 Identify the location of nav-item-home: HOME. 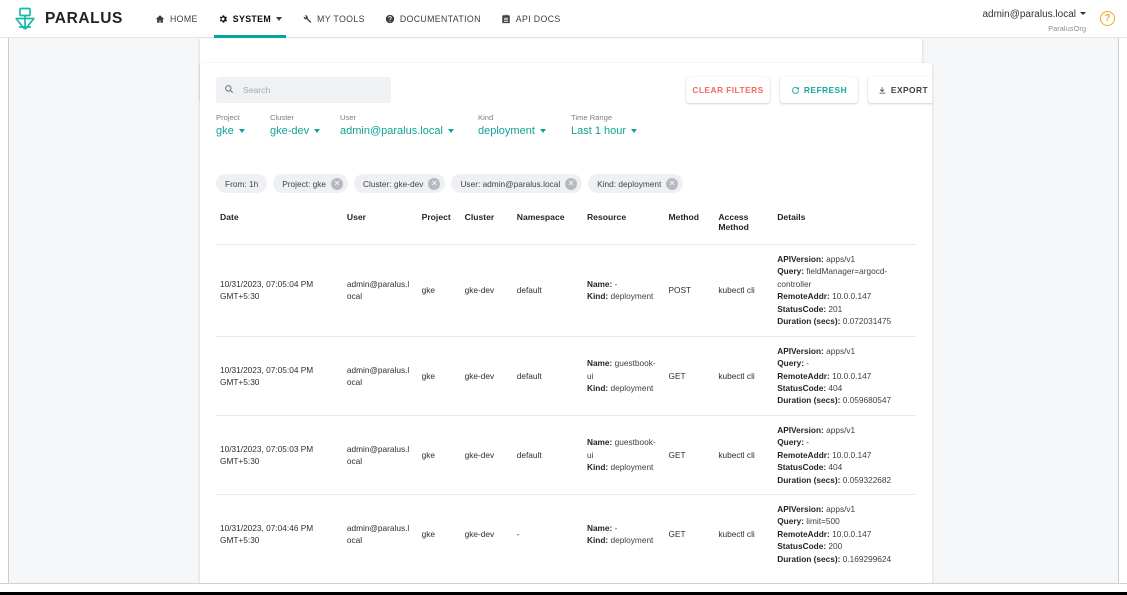
(176, 19).